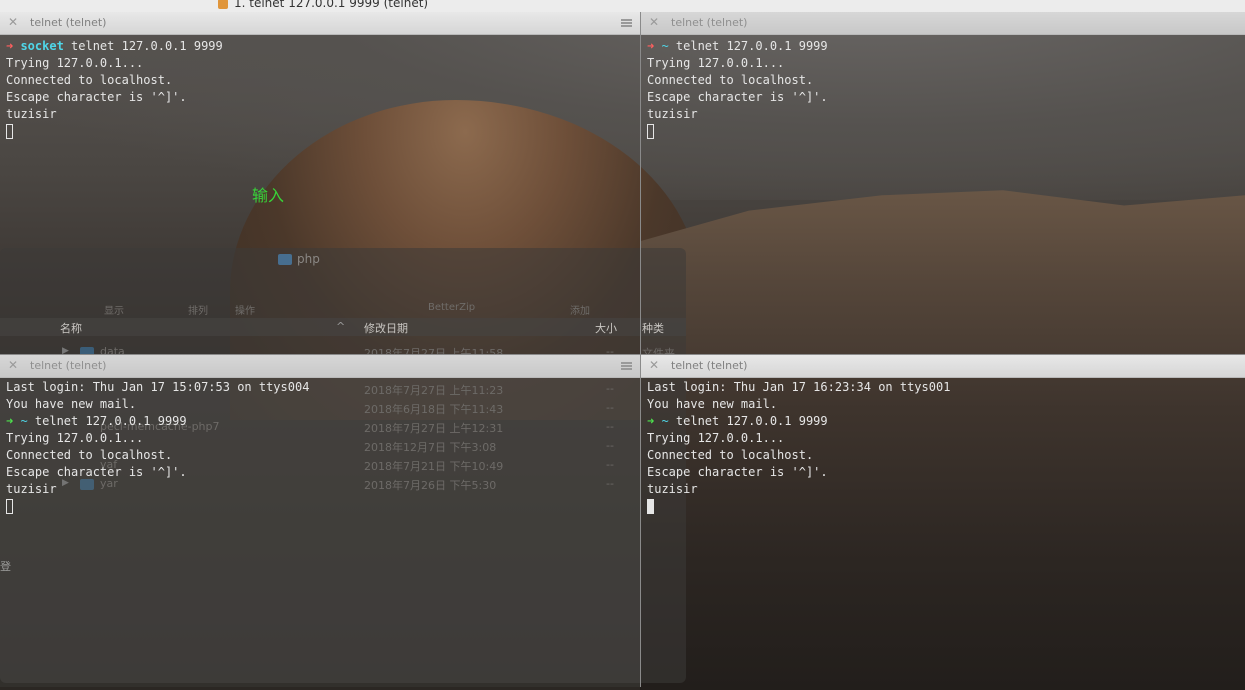 This screenshot has width=1245, height=690. I want to click on prompt-line: ➜ socket telnet 127.0.0.1 9999, so click(114, 46).